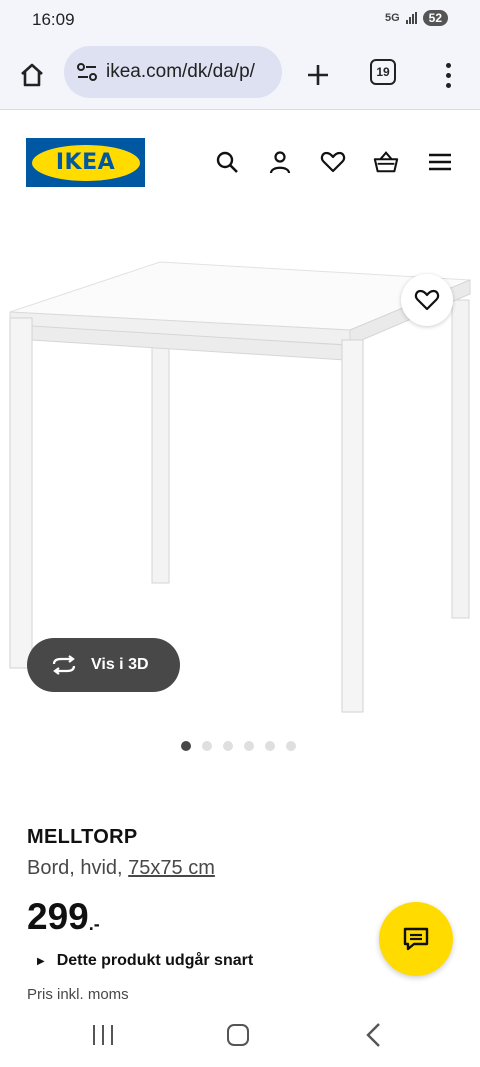 This screenshot has height=1067, width=480. I want to click on browser-toolbar: ikea.com/dk/da/p/ 19, so click(240, 75).